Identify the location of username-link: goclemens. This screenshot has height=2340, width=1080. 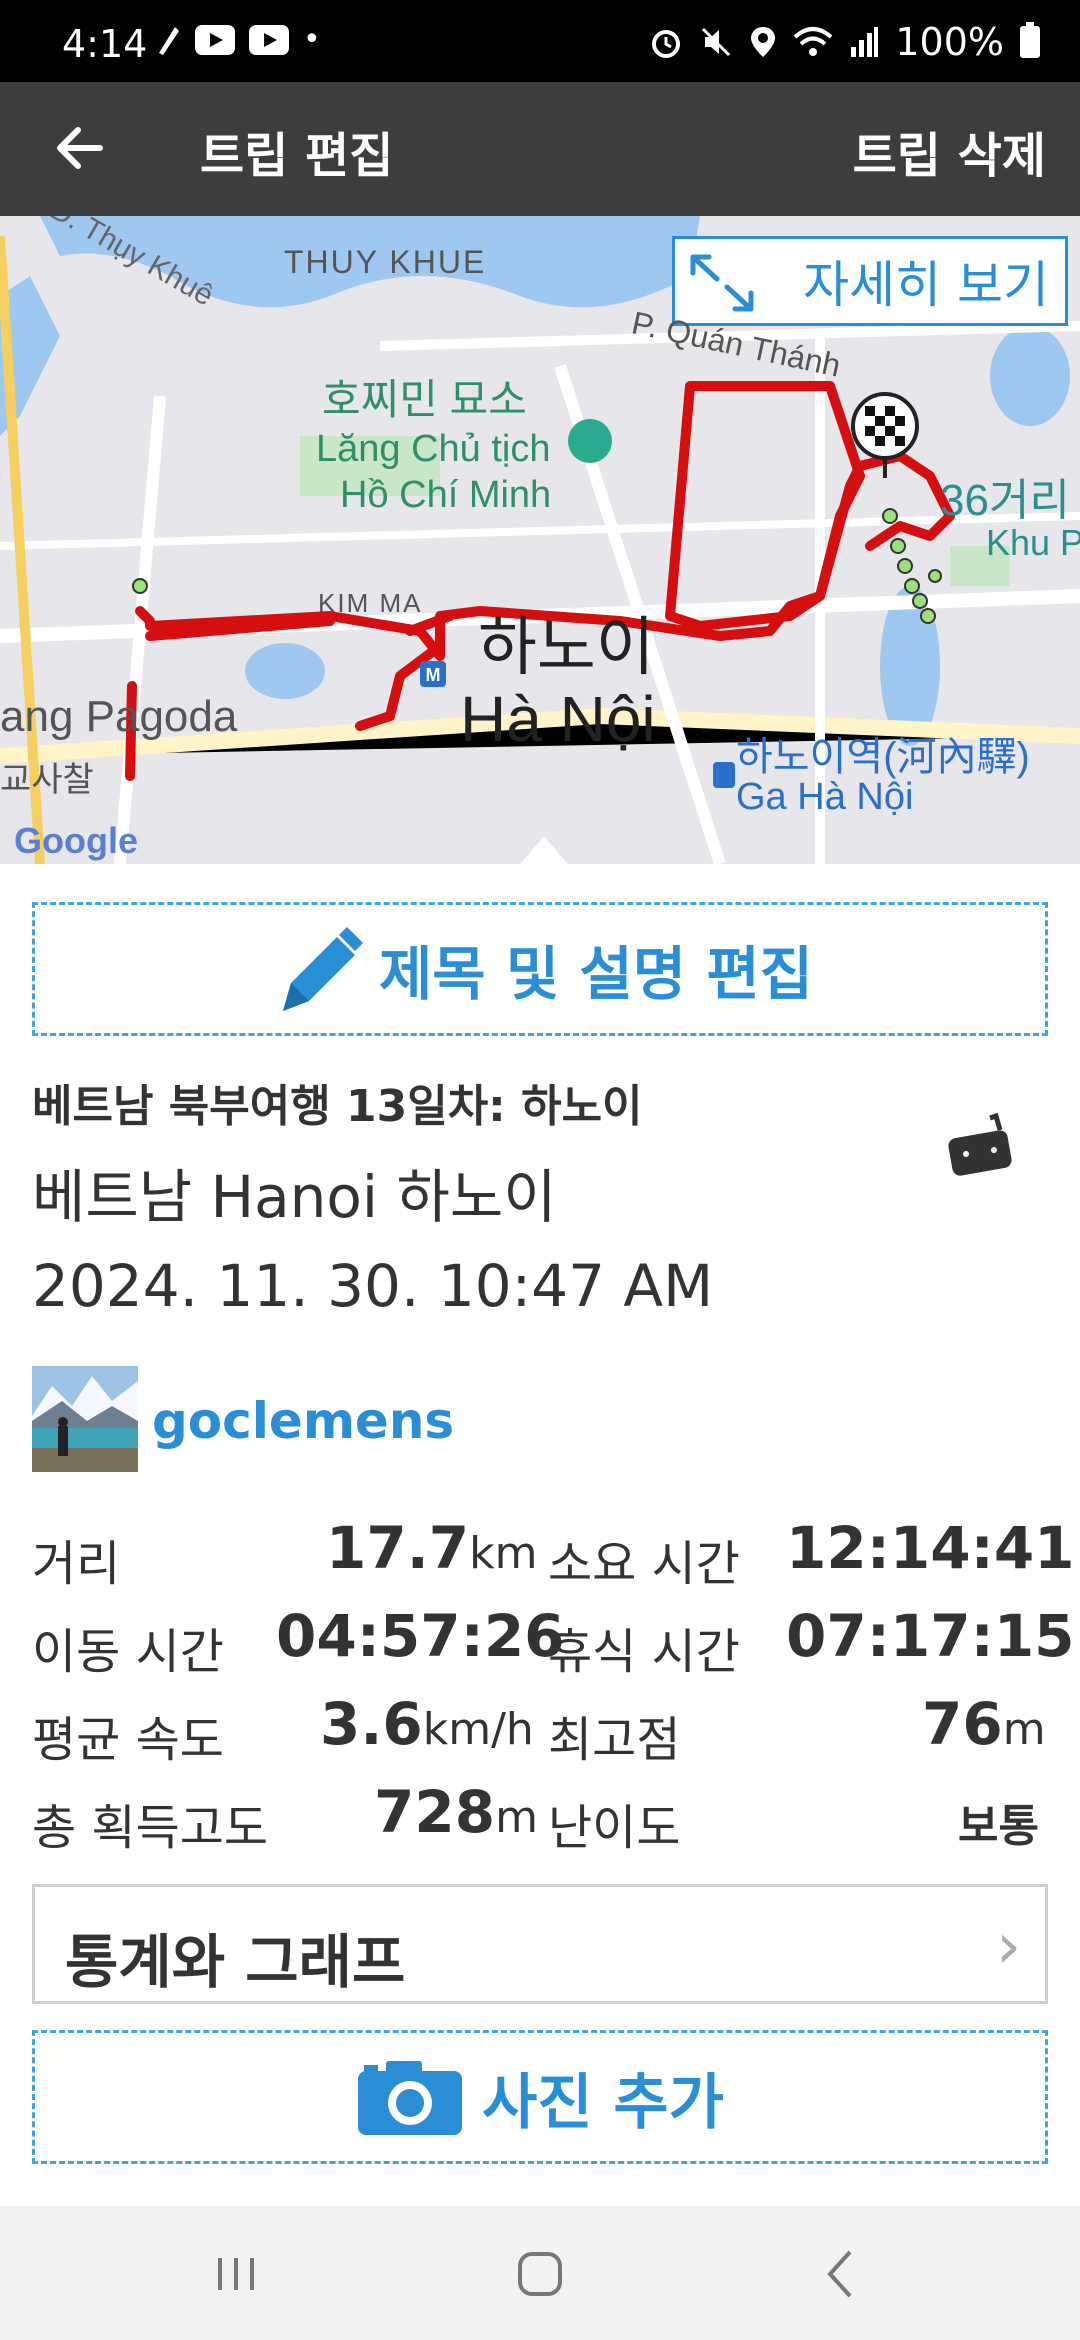
(303, 1421).